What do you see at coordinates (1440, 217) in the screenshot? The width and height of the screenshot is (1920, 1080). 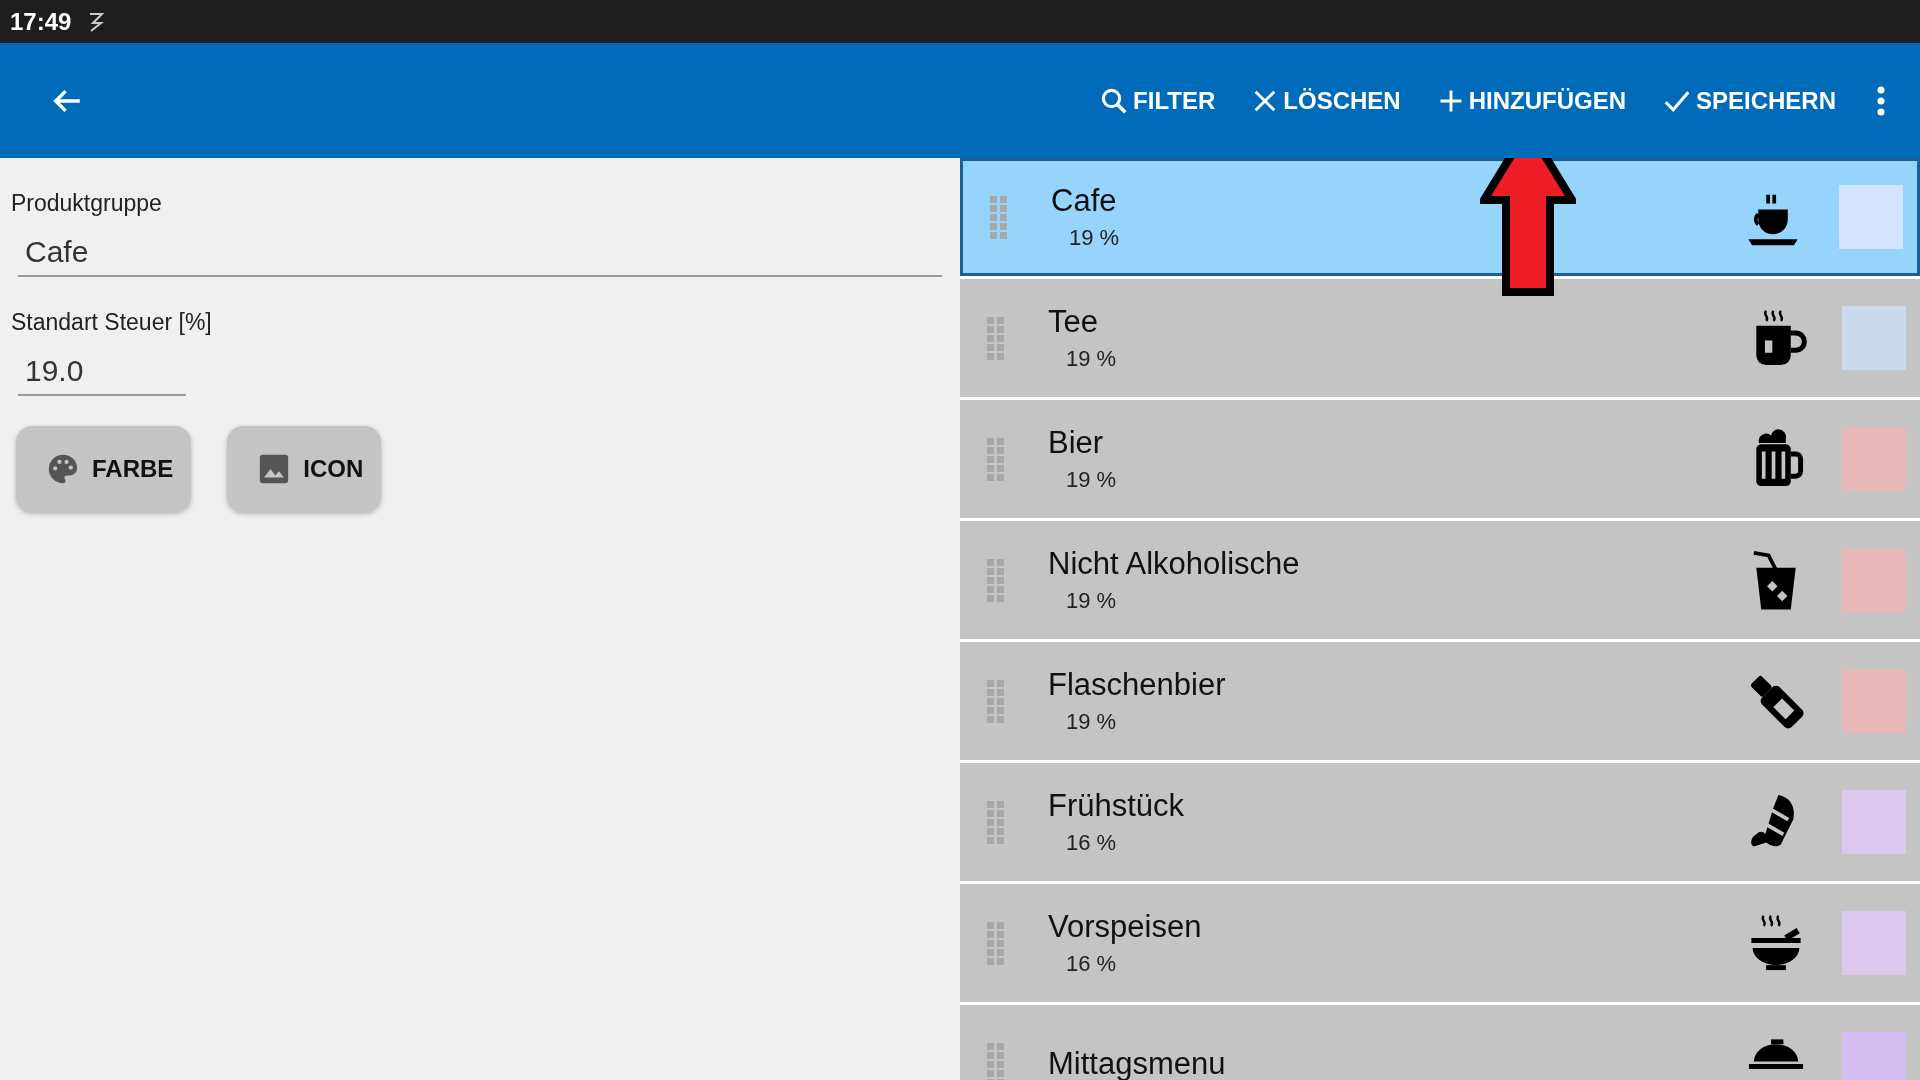 I see `group-row: Cafe 19 %` at bounding box center [1440, 217].